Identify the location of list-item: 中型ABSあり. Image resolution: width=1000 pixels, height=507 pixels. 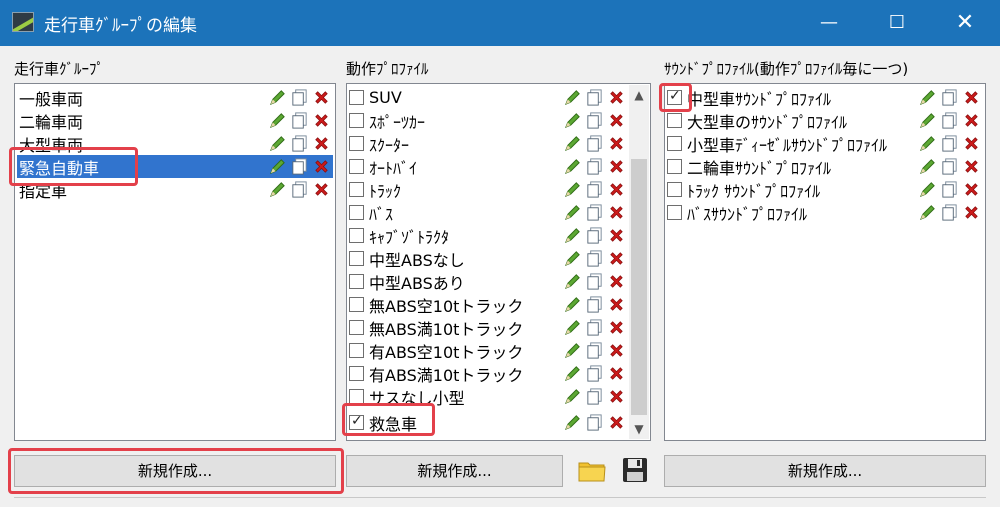
(488, 281).